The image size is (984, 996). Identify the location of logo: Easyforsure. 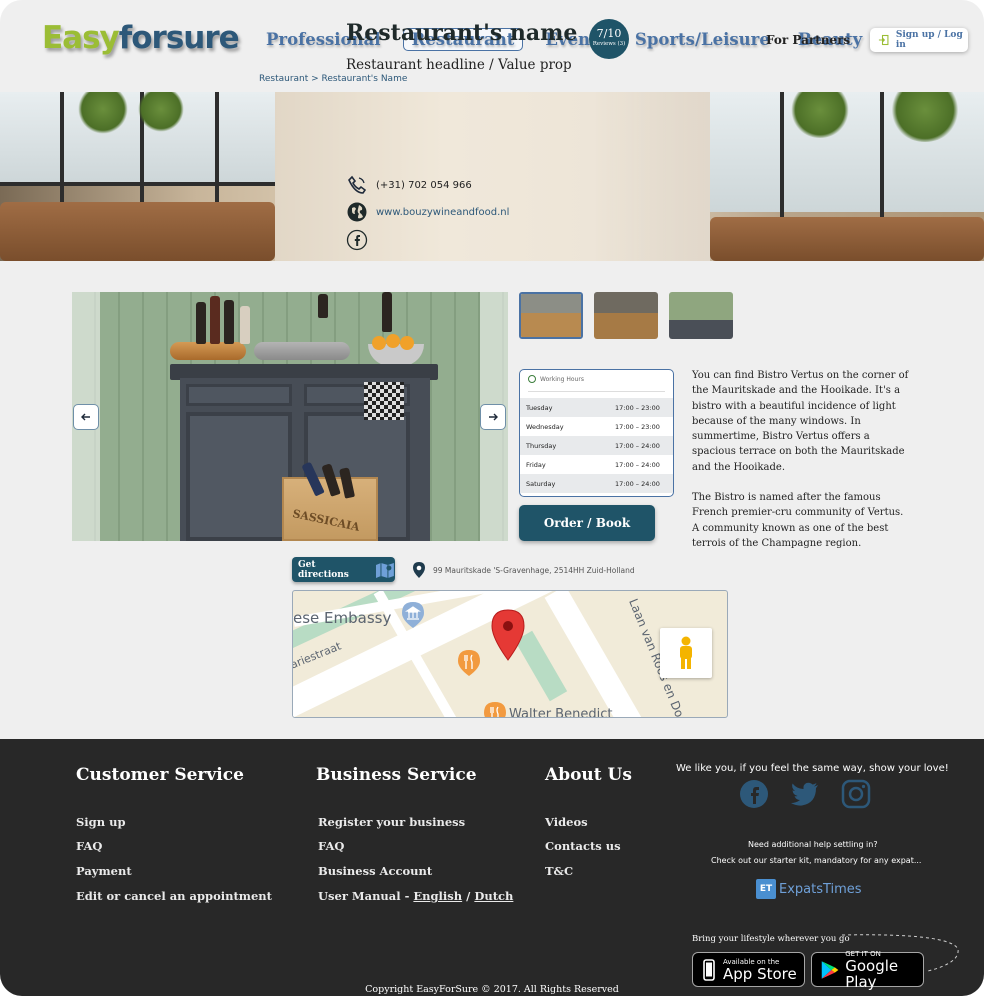
(141, 38).